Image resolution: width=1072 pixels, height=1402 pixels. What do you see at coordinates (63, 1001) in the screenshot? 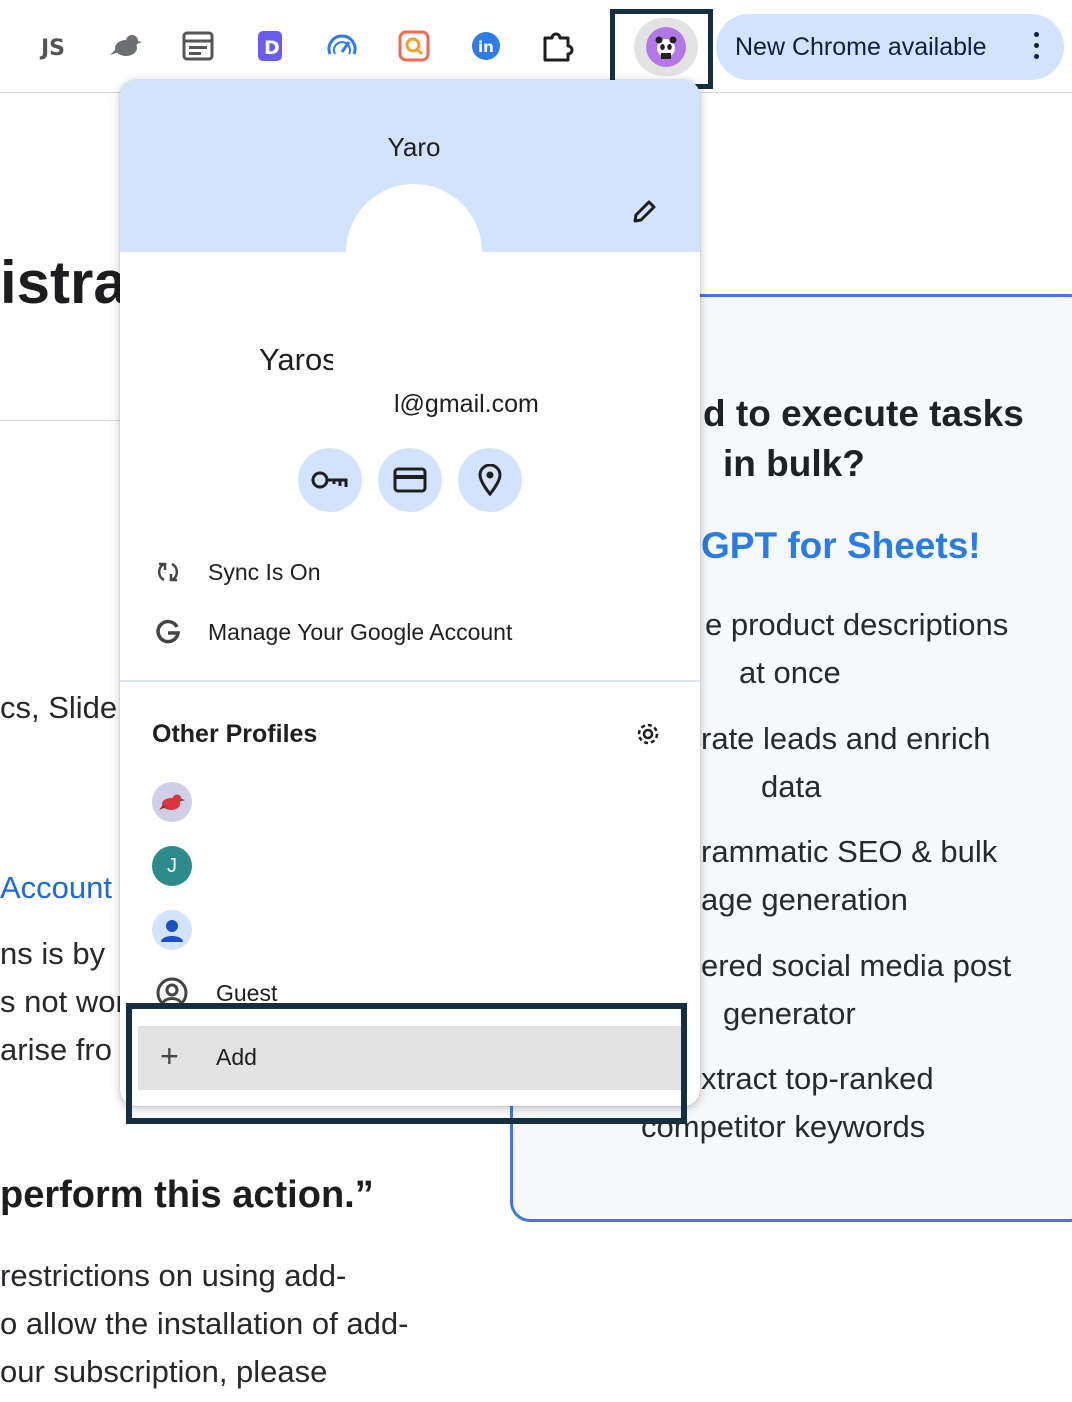
I see `body-text: s not wor` at bounding box center [63, 1001].